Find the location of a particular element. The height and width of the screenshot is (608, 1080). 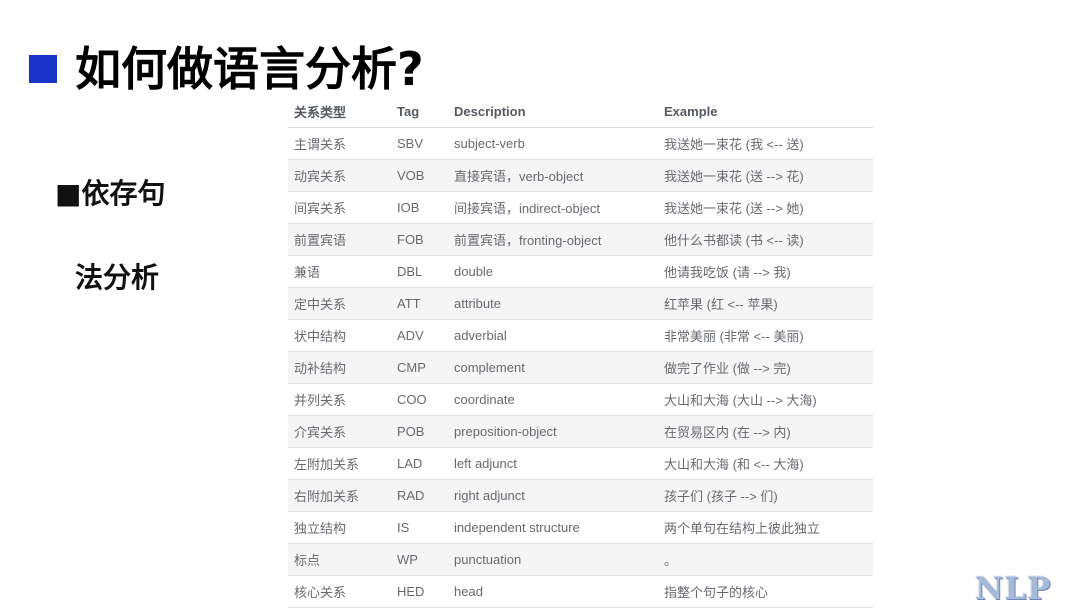

cell-tag: ATT is located at coordinates (419, 303).